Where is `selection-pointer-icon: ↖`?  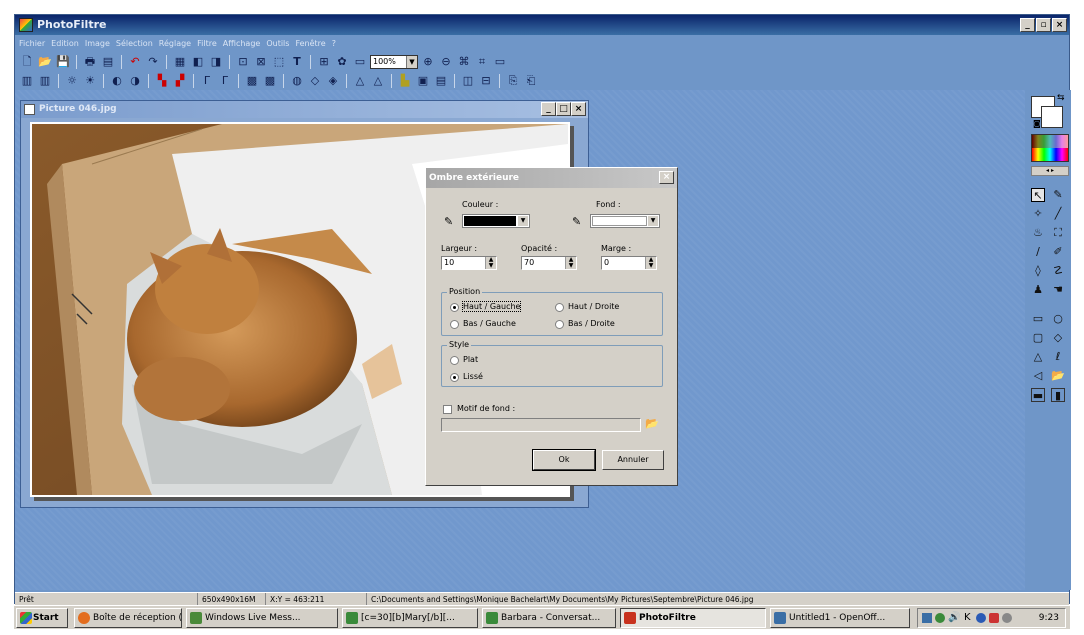 selection-pointer-icon: ↖ is located at coordinates (1038, 195).